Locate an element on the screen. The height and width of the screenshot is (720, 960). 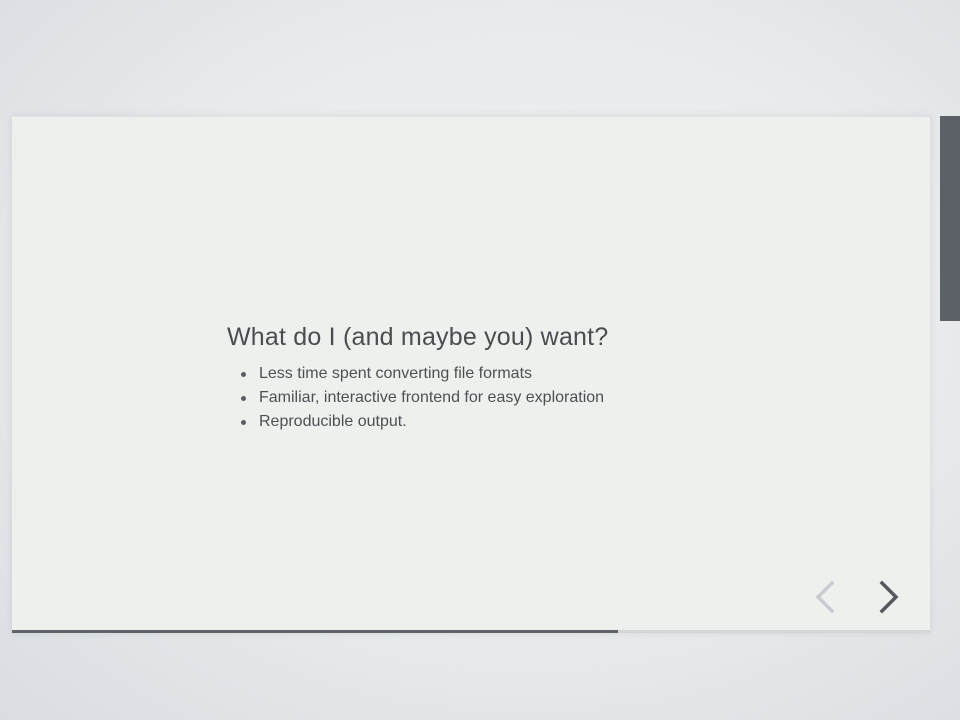
list-item: Reproducible output. is located at coordinates (507, 422).